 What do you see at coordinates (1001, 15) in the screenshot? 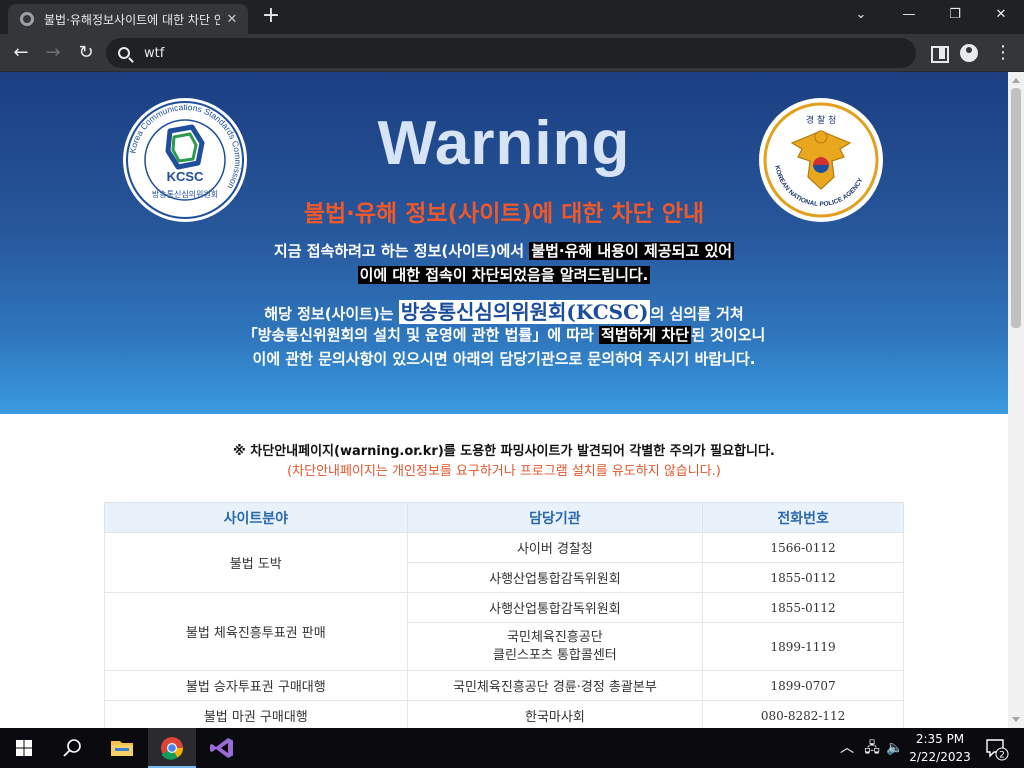
I see `close-window-button: ✕` at bounding box center [1001, 15].